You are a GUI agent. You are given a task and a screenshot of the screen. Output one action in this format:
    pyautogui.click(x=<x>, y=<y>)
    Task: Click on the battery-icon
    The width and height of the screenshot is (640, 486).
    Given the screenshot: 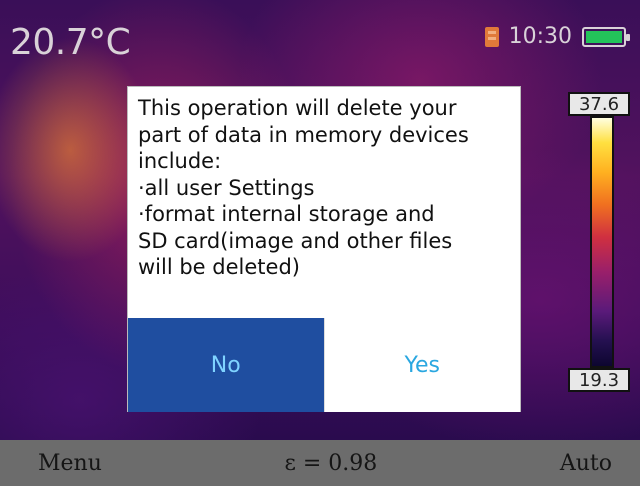 What is the action you would take?
    pyautogui.click(x=606, y=36)
    